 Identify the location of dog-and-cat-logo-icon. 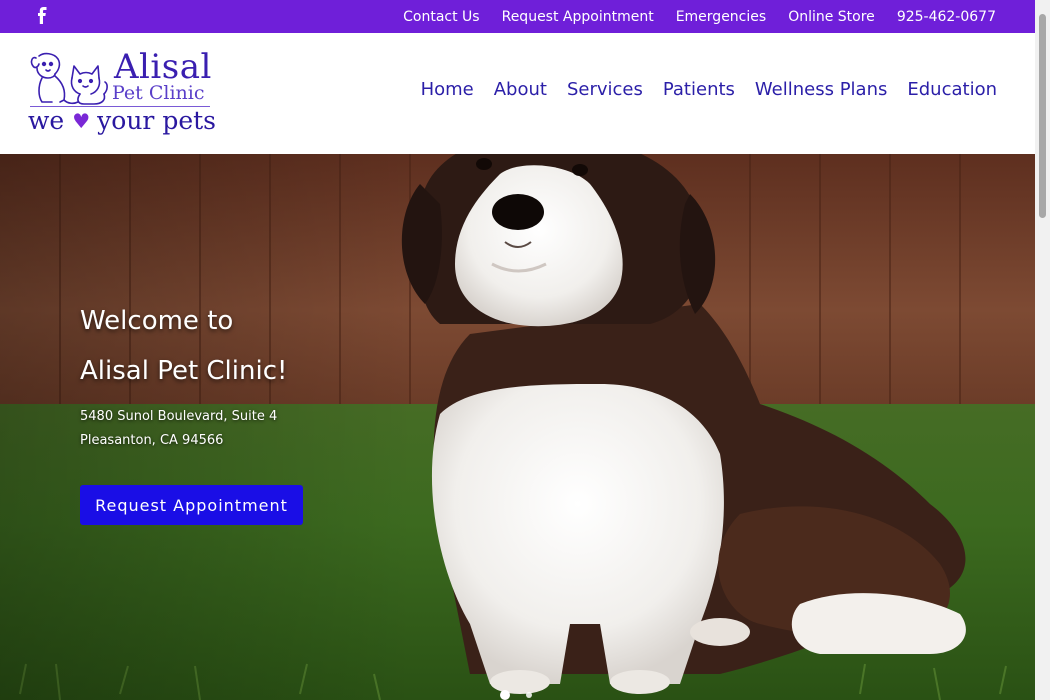
(69, 78).